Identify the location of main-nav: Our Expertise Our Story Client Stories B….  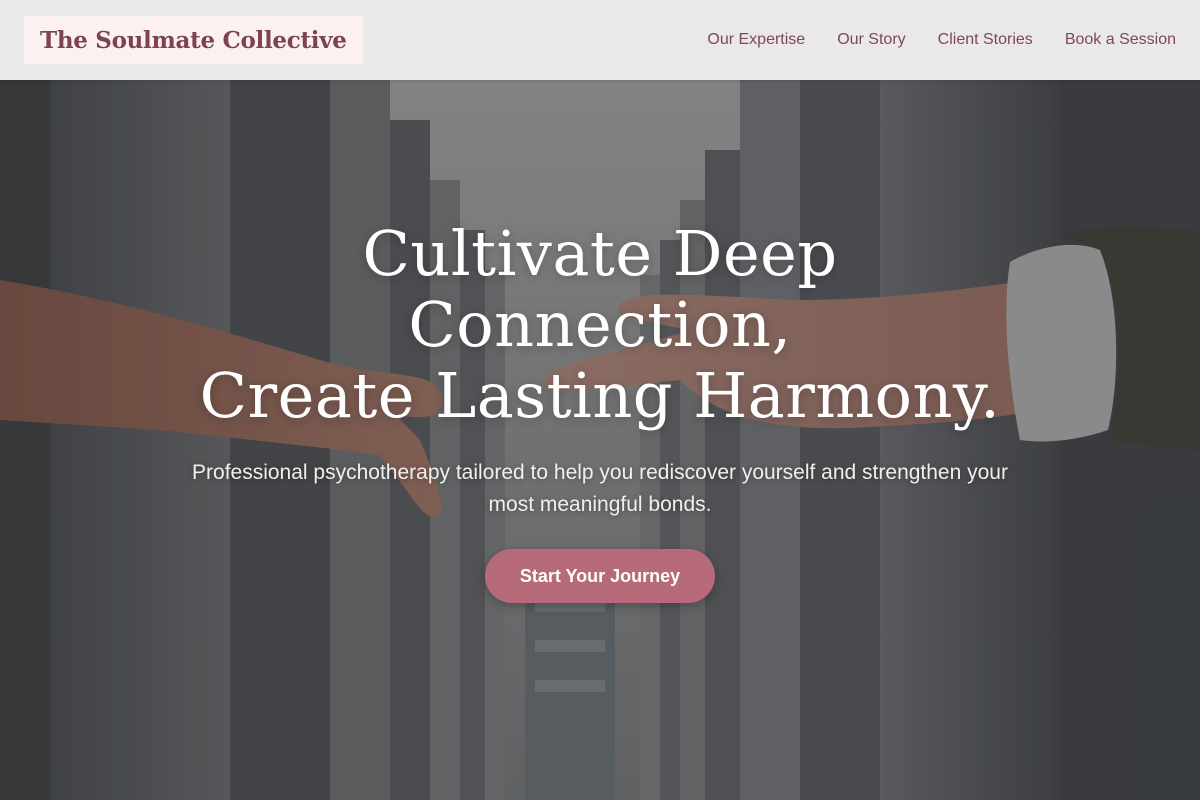
(941, 40).